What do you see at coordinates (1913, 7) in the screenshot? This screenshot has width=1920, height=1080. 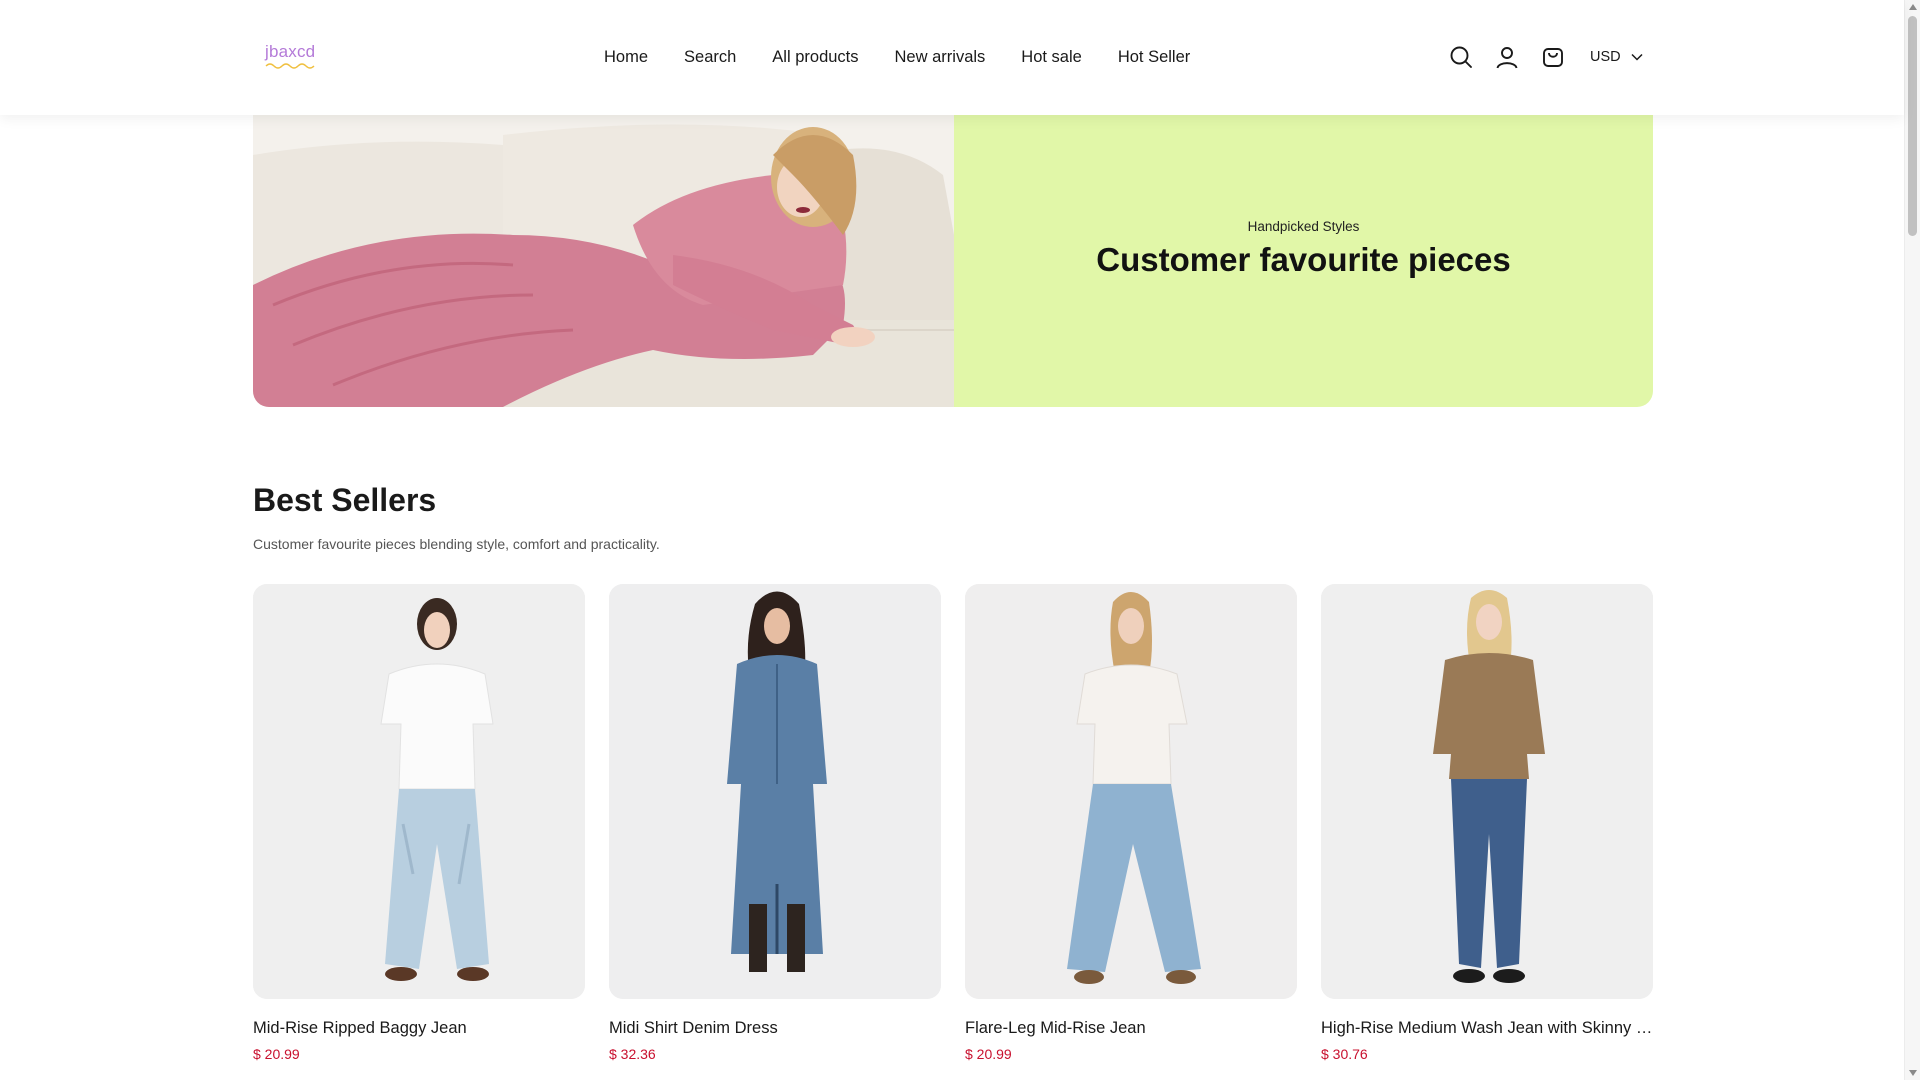 I see `scroll-up-arrow-icon` at bounding box center [1913, 7].